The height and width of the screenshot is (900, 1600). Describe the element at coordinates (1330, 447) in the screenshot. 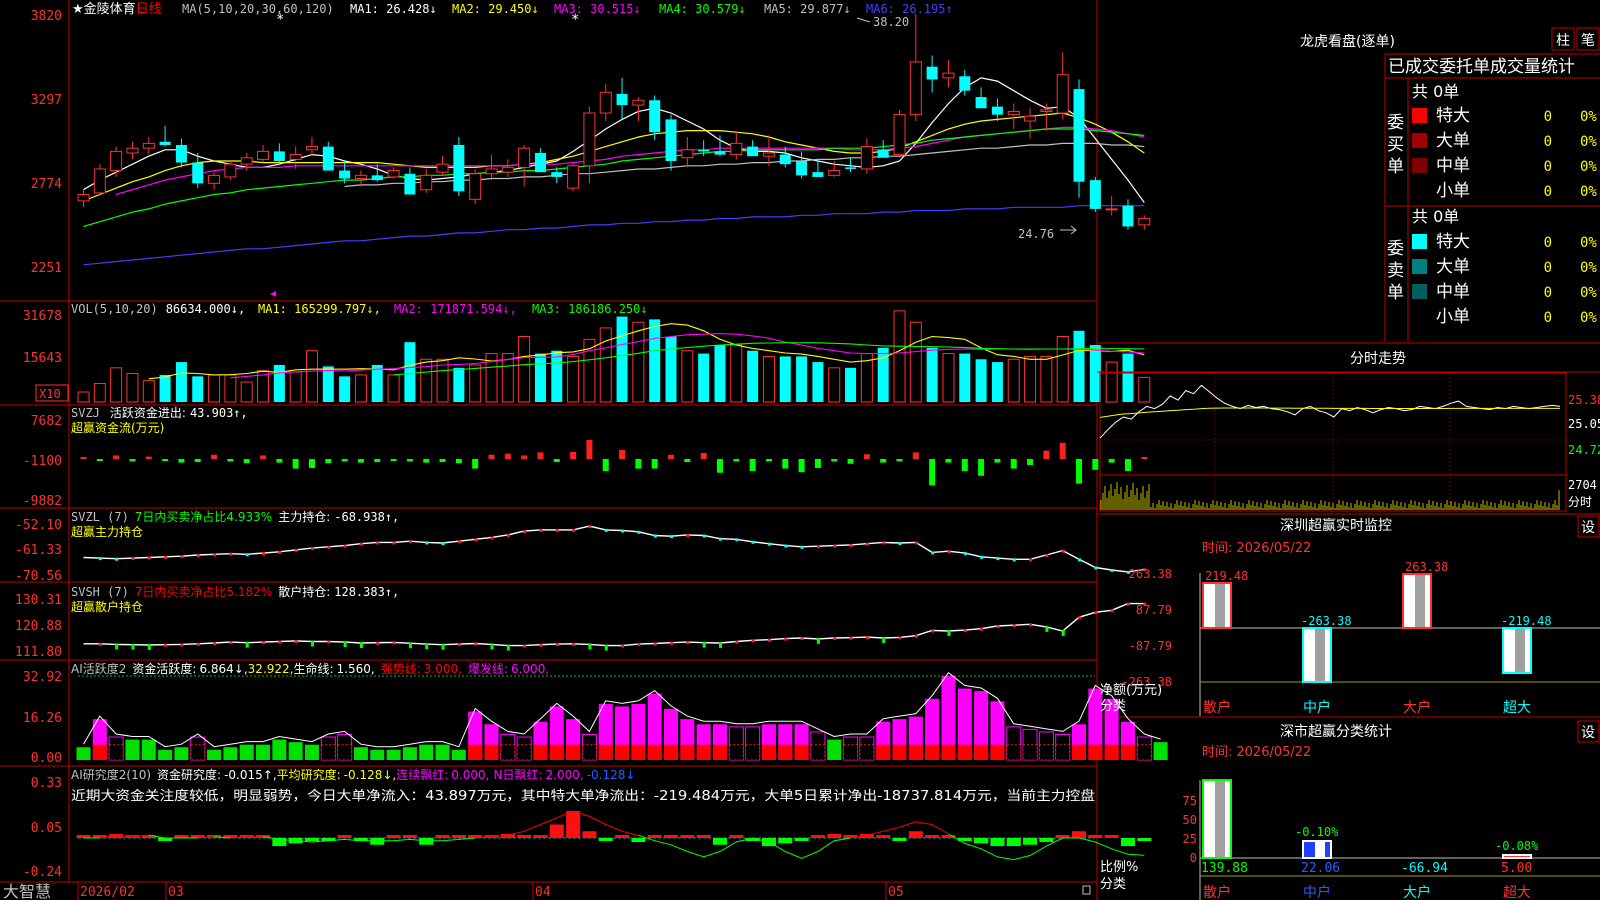

I see `intraday-plot` at that location.